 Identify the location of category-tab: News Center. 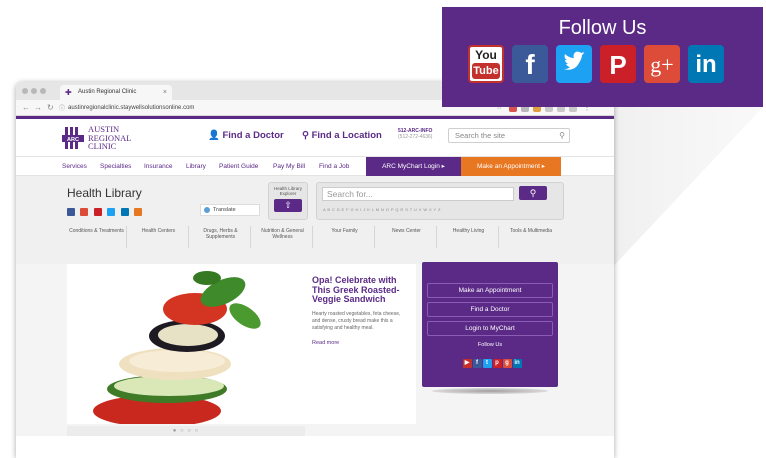
(407, 237).